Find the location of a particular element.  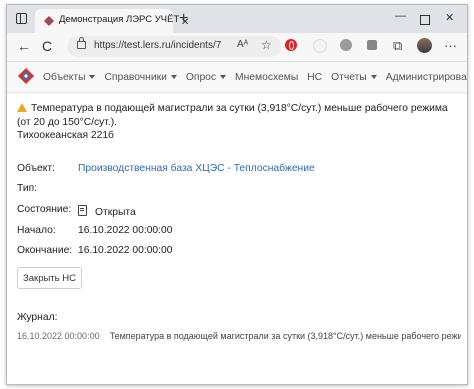

close-window-button: ✕ is located at coordinates (449, 18).